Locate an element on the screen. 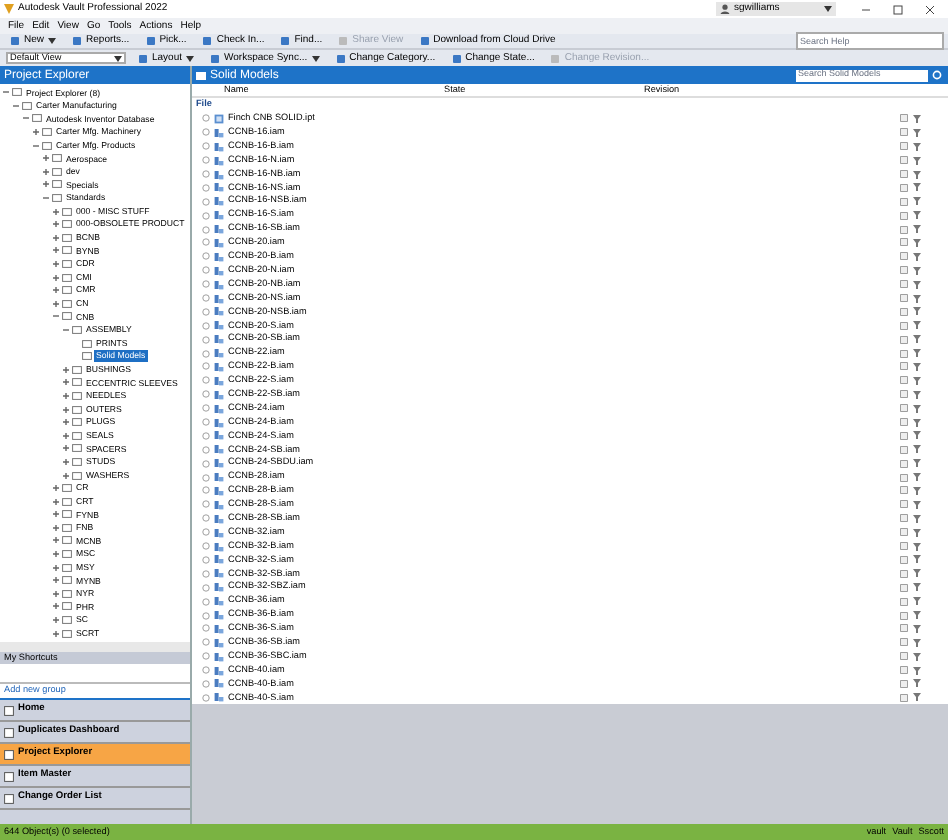 This screenshot has height=840, width=948. horizontal-scrollbar is located at coordinates (95, 647).